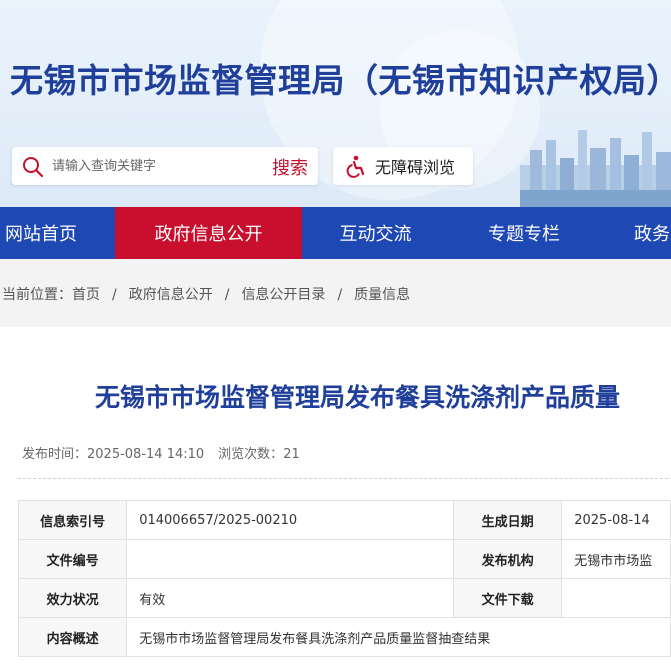  Describe the element at coordinates (344, 478) in the screenshot. I see `divider` at that location.